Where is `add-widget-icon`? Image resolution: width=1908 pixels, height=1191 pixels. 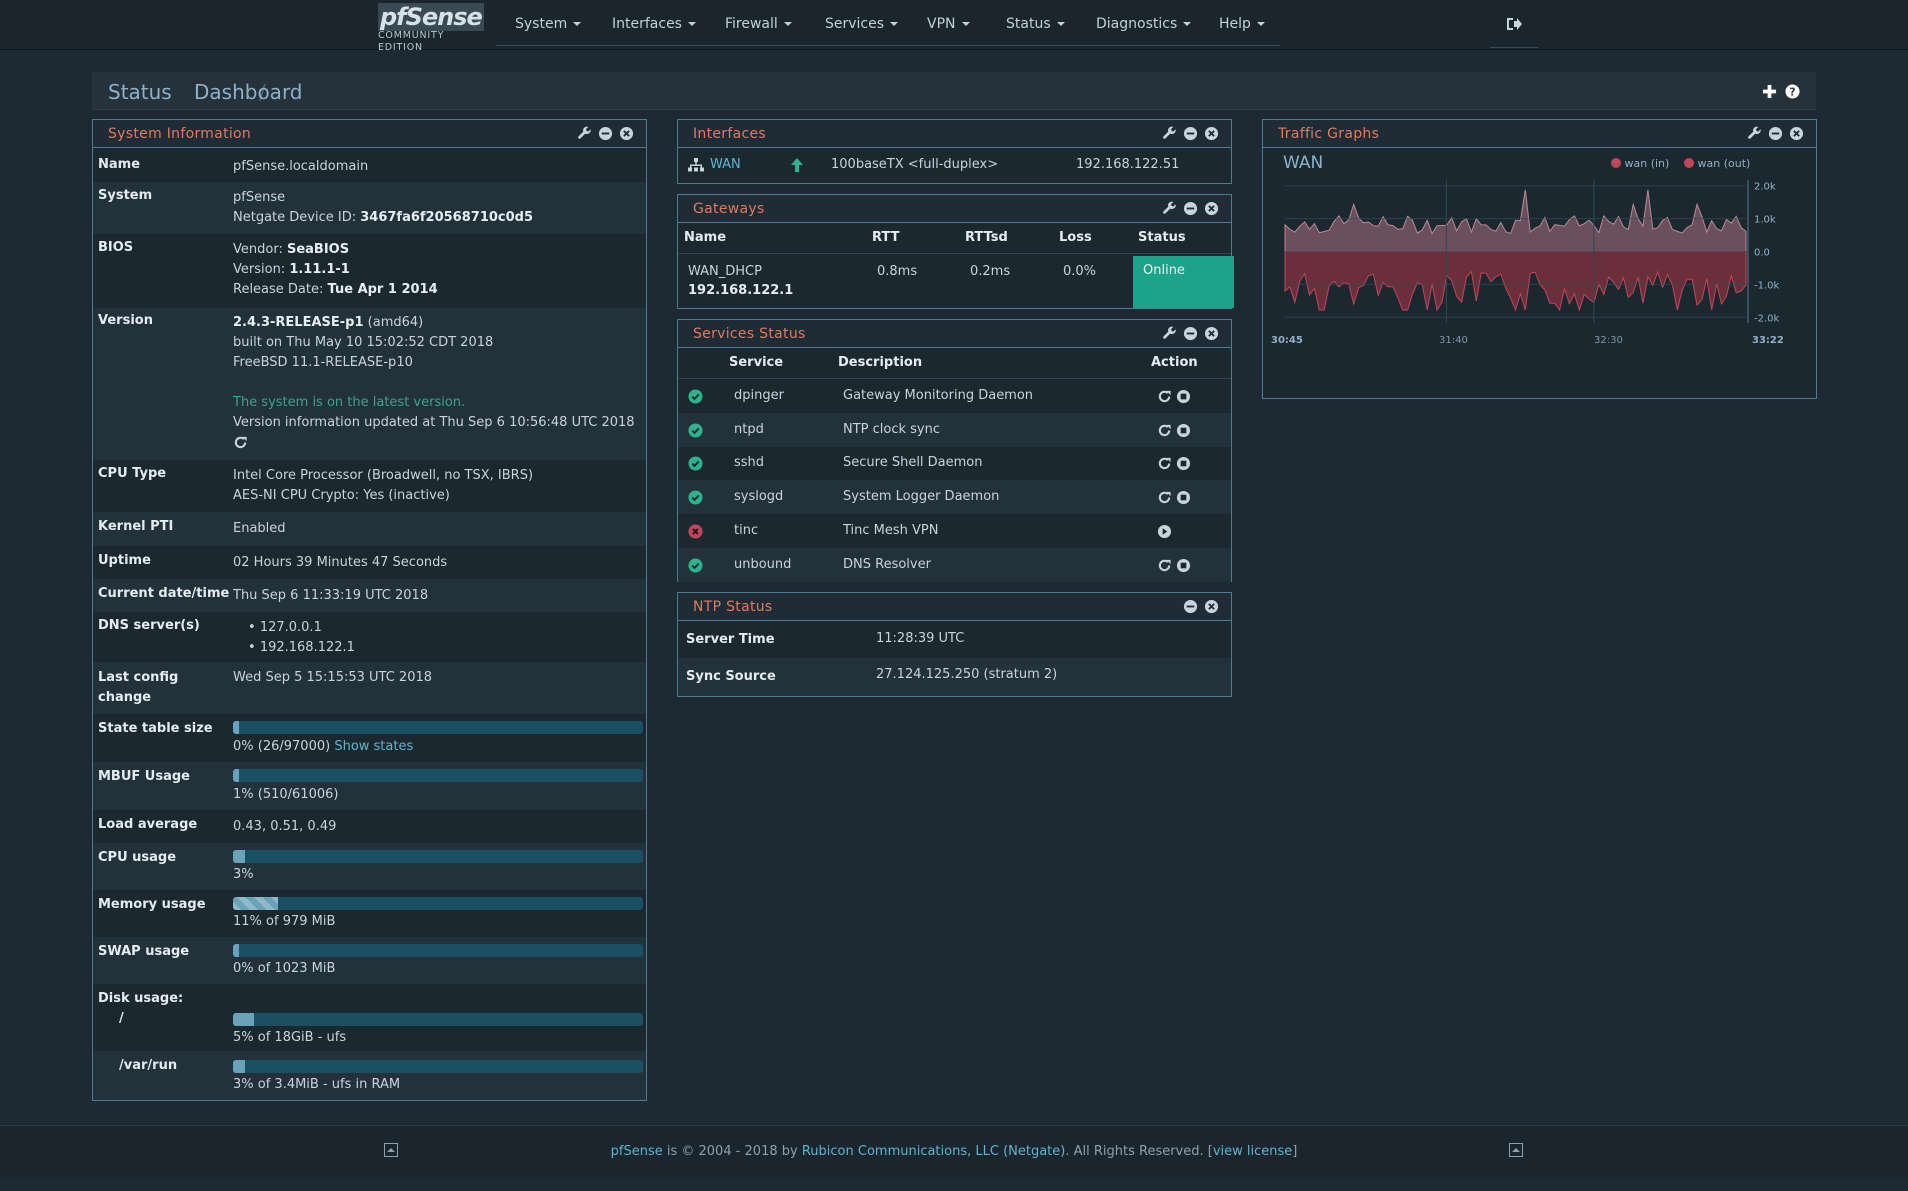 add-widget-icon is located at coordinates (1769, 91).